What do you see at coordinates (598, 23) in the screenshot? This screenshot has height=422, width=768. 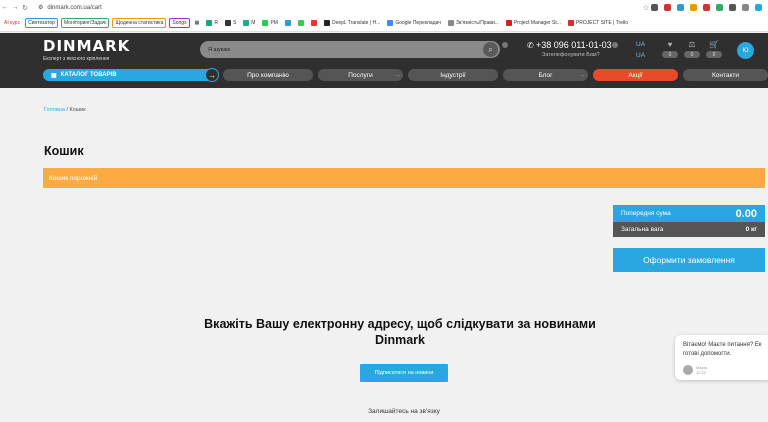 I see `bookmark: PROJECT SITE | Trello` at bounding box center [598, 23].